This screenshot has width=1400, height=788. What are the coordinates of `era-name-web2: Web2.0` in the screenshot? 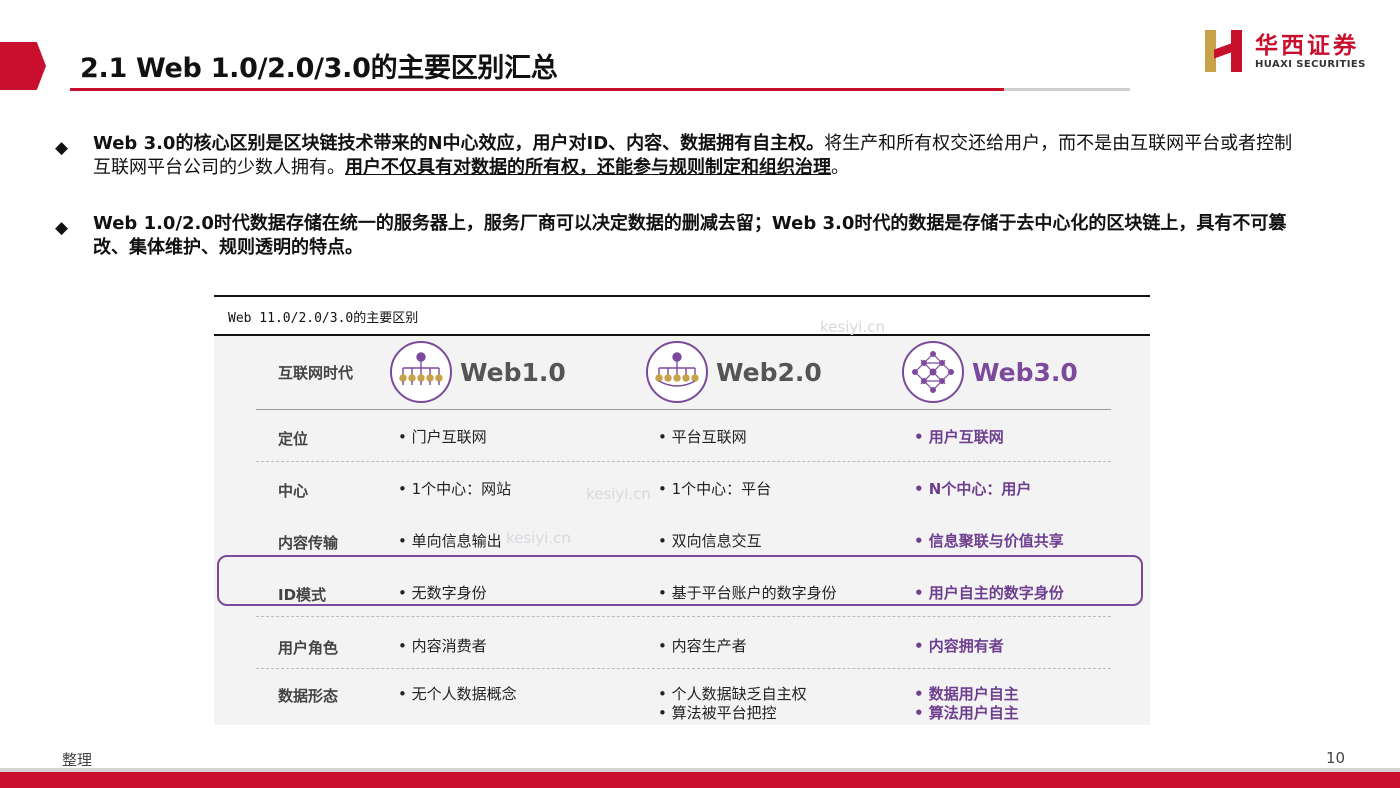 It's located at (769, 372).